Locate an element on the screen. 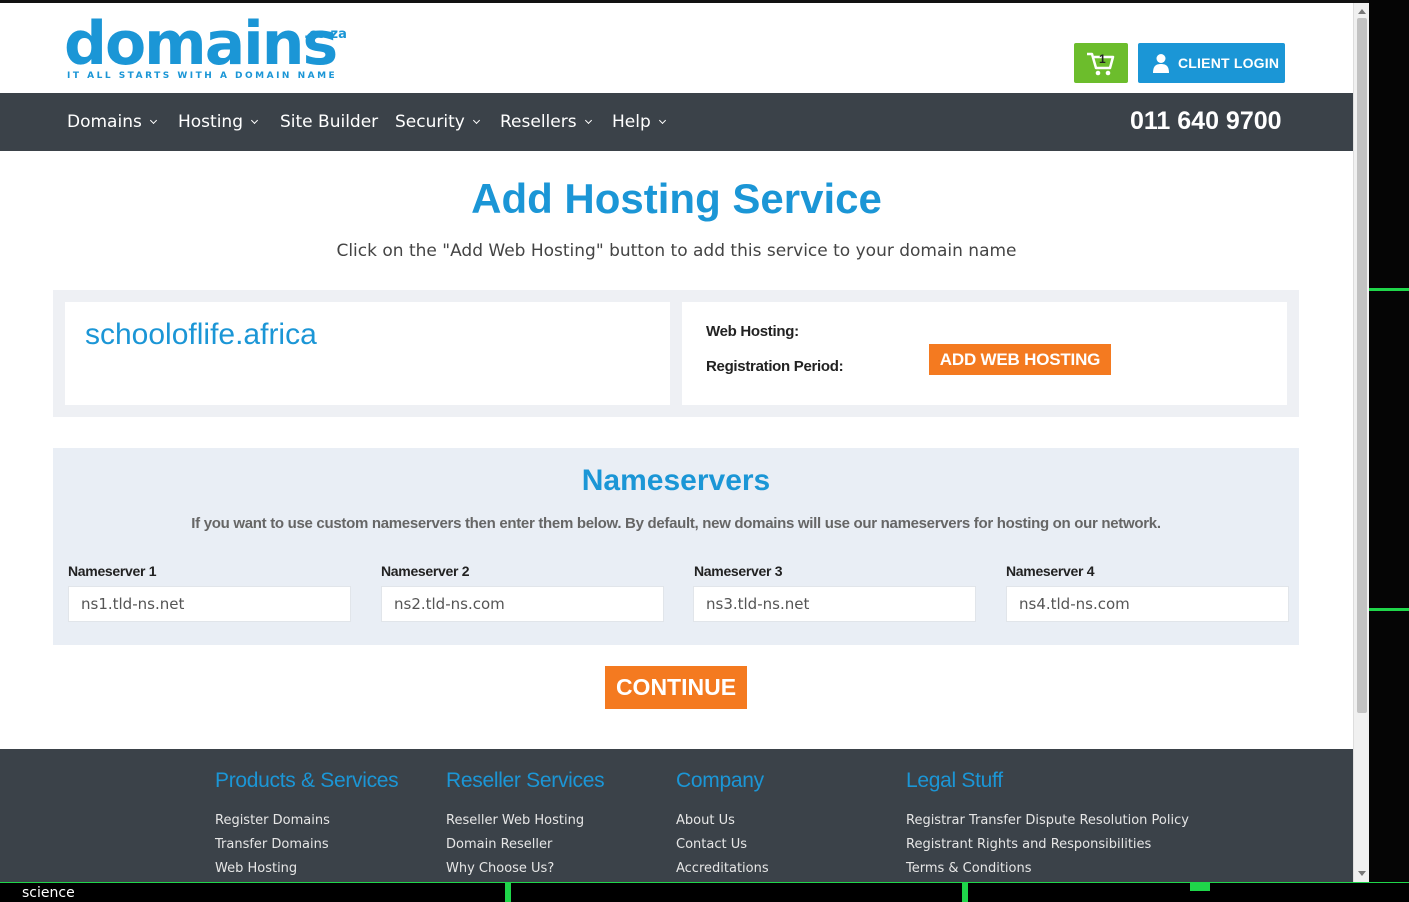 The height and width of the screenshot is (902, 1409). nameserver-2-label: Nameserver 2 is located at coordinates (425, 571).